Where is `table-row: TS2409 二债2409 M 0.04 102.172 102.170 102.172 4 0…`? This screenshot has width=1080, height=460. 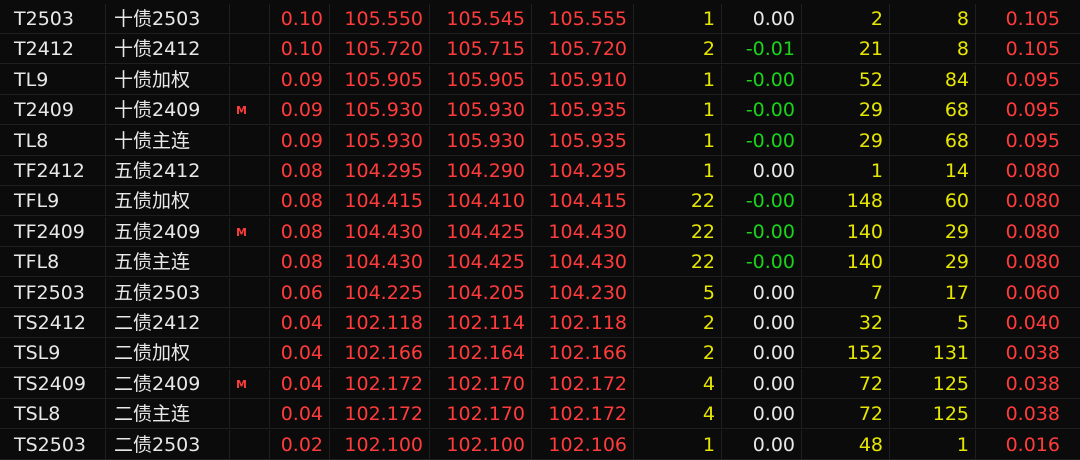 table-row: TS2409 二债2409 M 0.04 102.172 102.170 102.172 4 0… is located at coordinates (540, 383).